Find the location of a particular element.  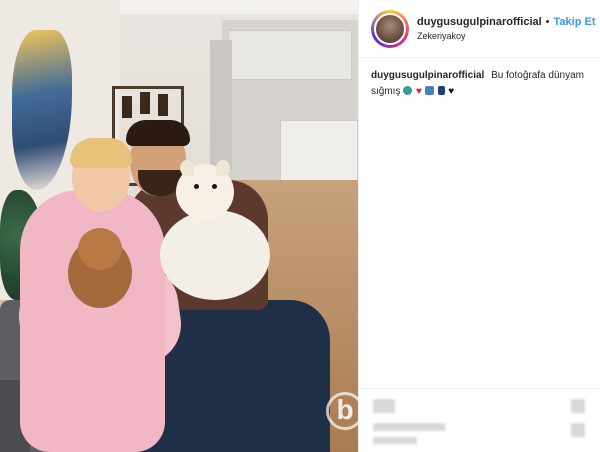

avatar is located at coordinates (390, 28).